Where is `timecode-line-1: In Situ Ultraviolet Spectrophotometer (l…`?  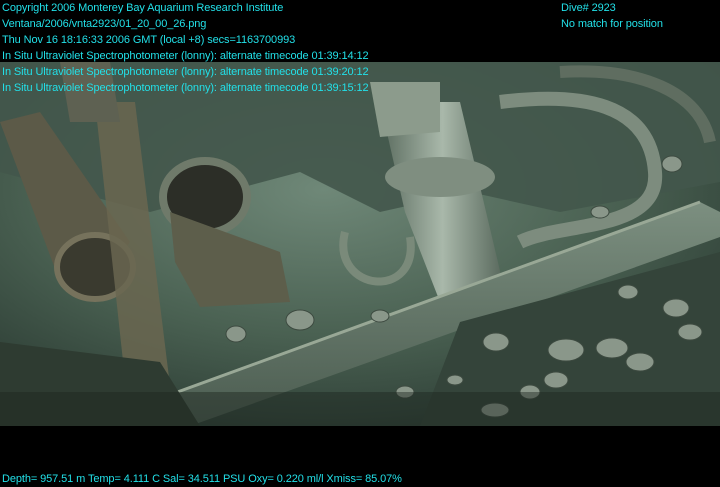
timecode-line-1: In Situ Ultraviolet Spectrophotometer (l… is located at coordinates (185, 56).